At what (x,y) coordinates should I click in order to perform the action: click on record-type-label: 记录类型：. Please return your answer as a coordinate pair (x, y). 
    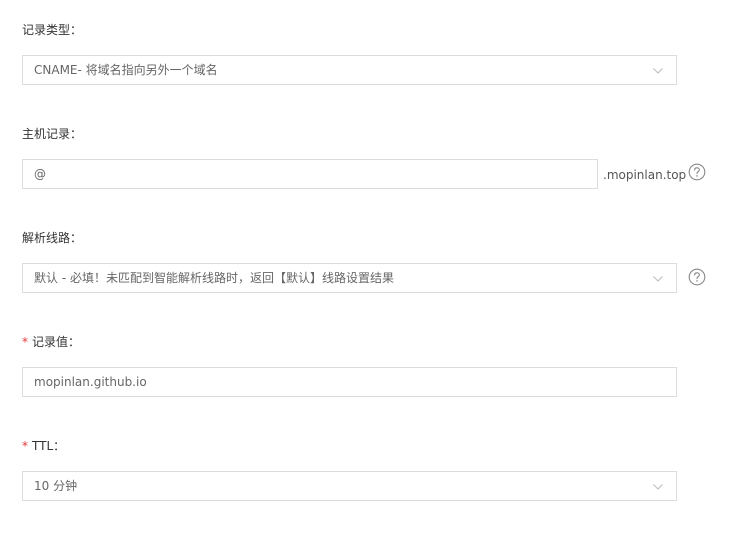
    Looking at the image, I should click on (52, 30).